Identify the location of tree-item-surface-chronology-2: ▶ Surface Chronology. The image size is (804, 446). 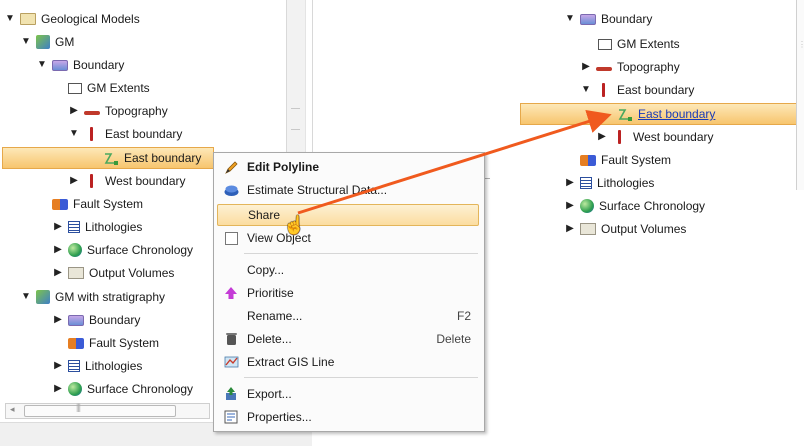
(122, 389).